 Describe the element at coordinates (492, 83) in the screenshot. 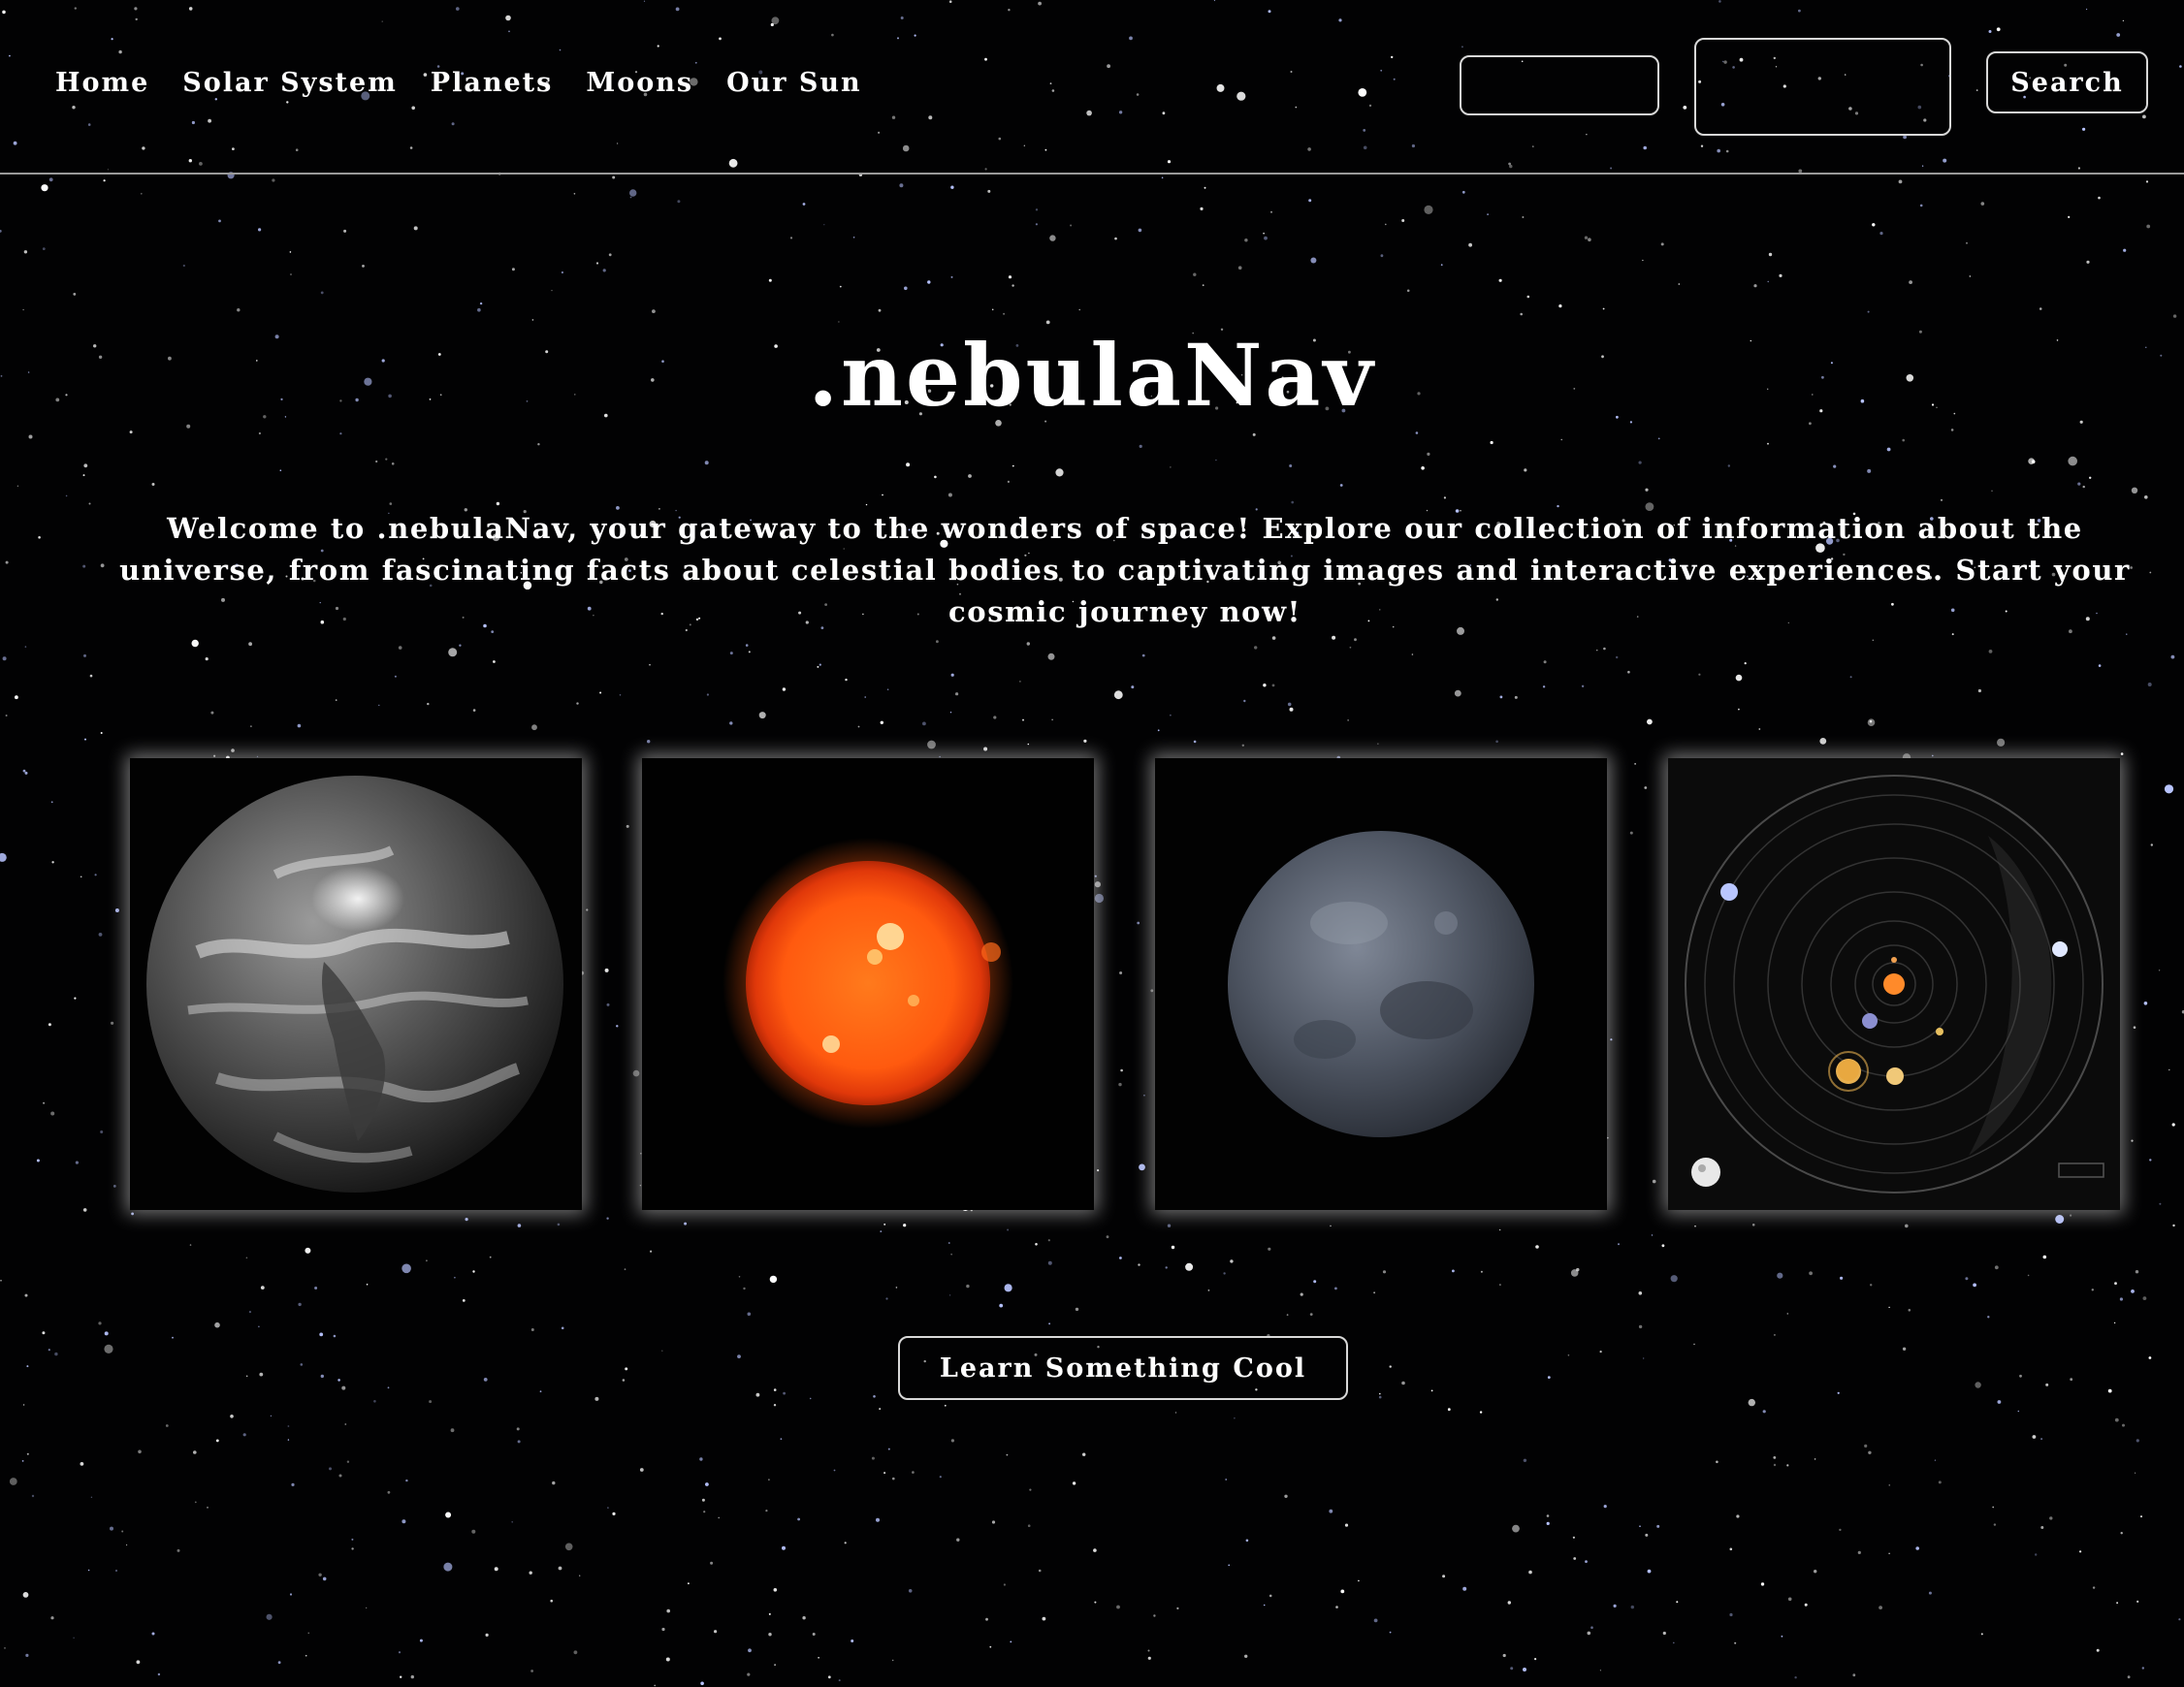

I see `nav-planets: Planets` at that location.